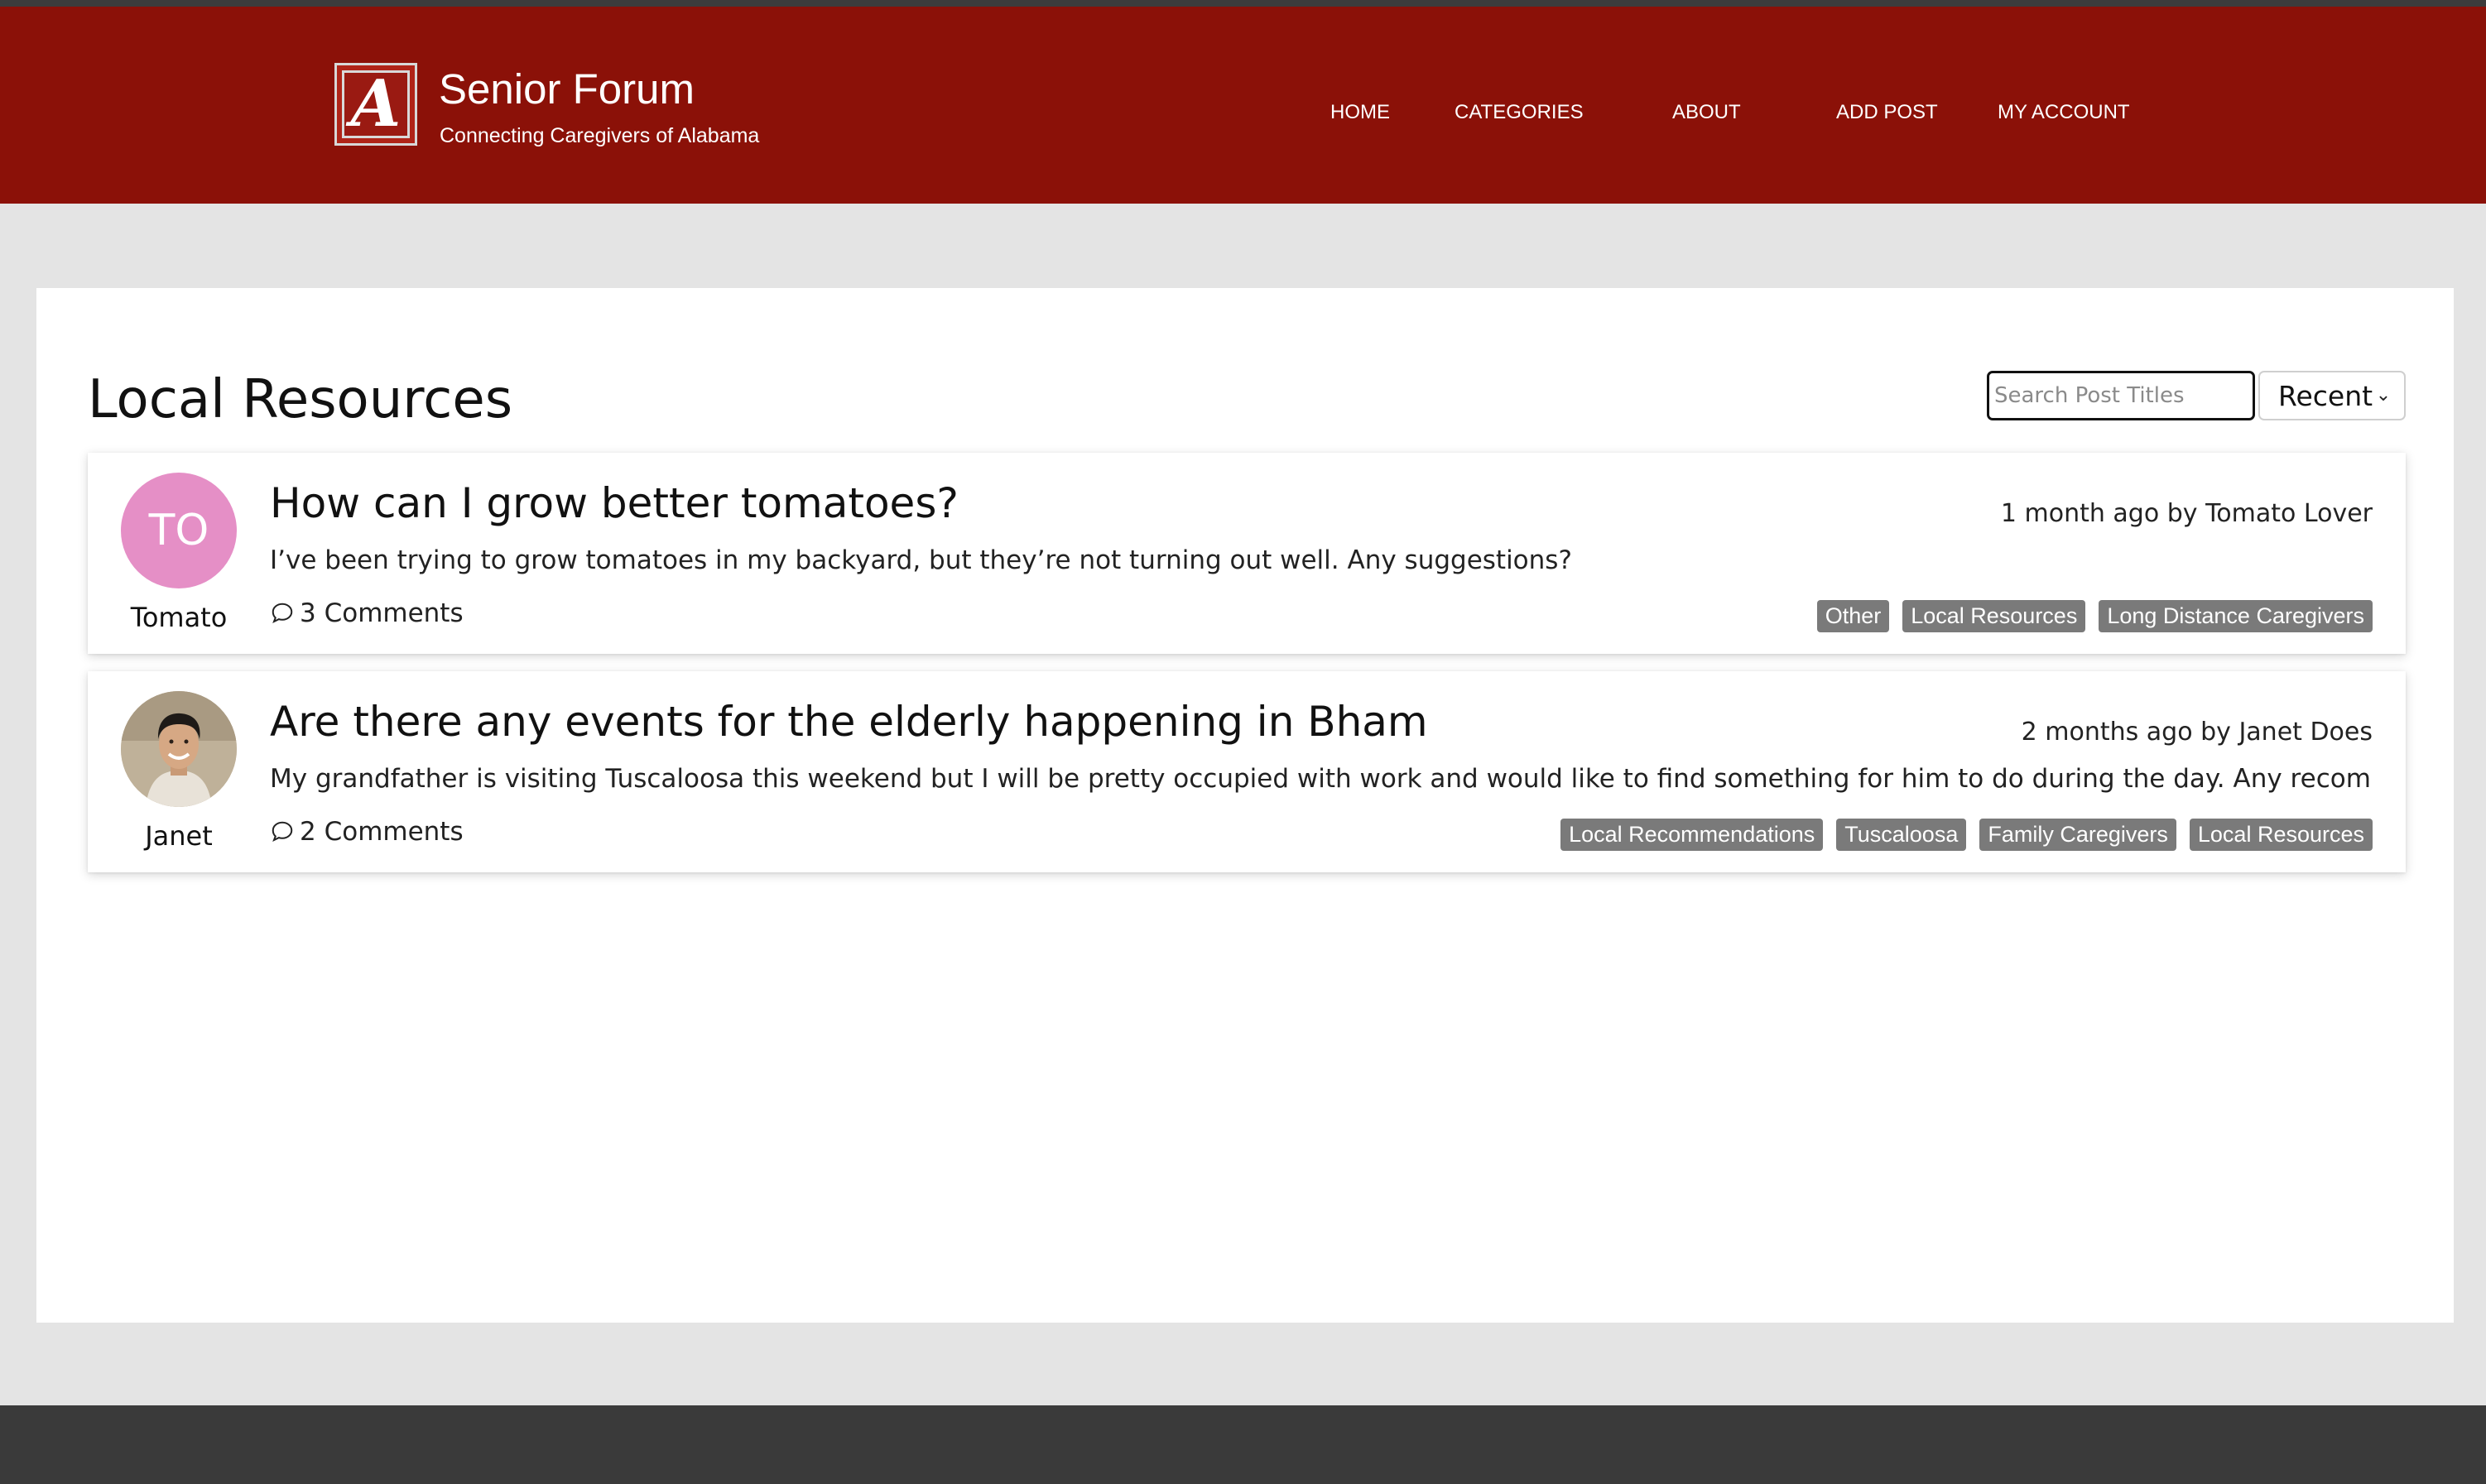  I want to click on site-footer, so click(1243, 1444).